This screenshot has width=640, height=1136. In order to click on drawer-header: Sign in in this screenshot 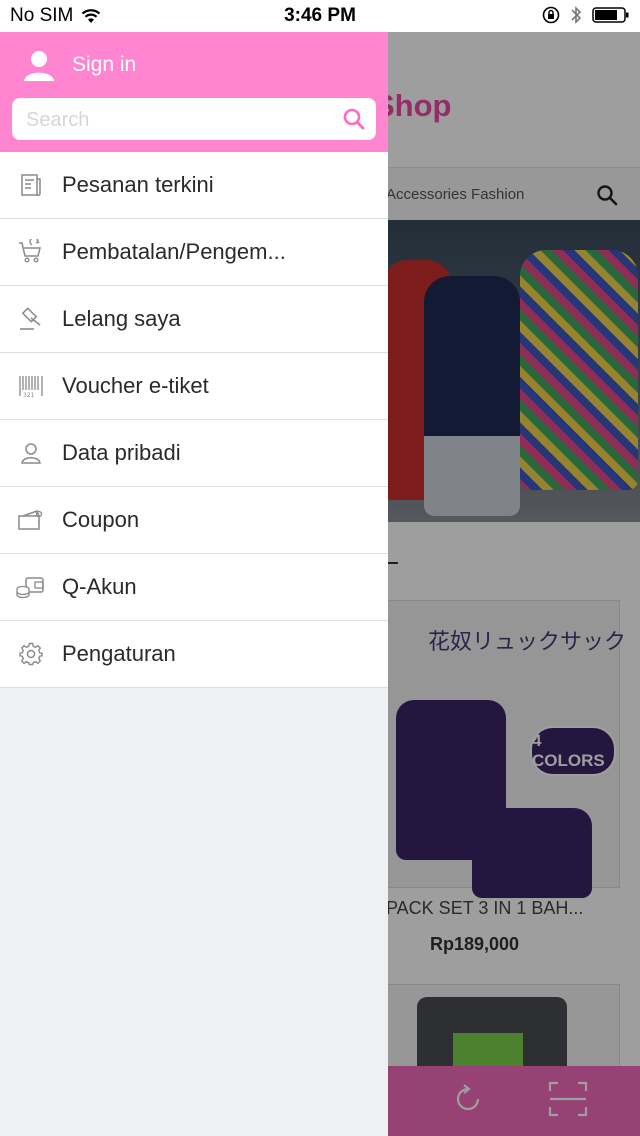, I will do `click(194, 92)`.